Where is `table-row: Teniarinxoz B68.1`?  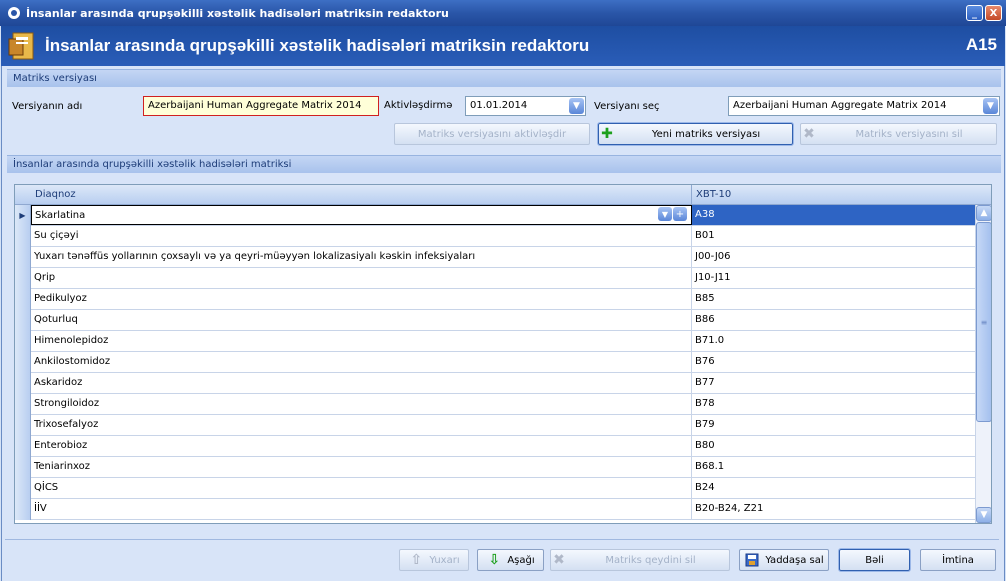 table-row: Teniarinxoz B68.1 is located at coordinates (495, 467).